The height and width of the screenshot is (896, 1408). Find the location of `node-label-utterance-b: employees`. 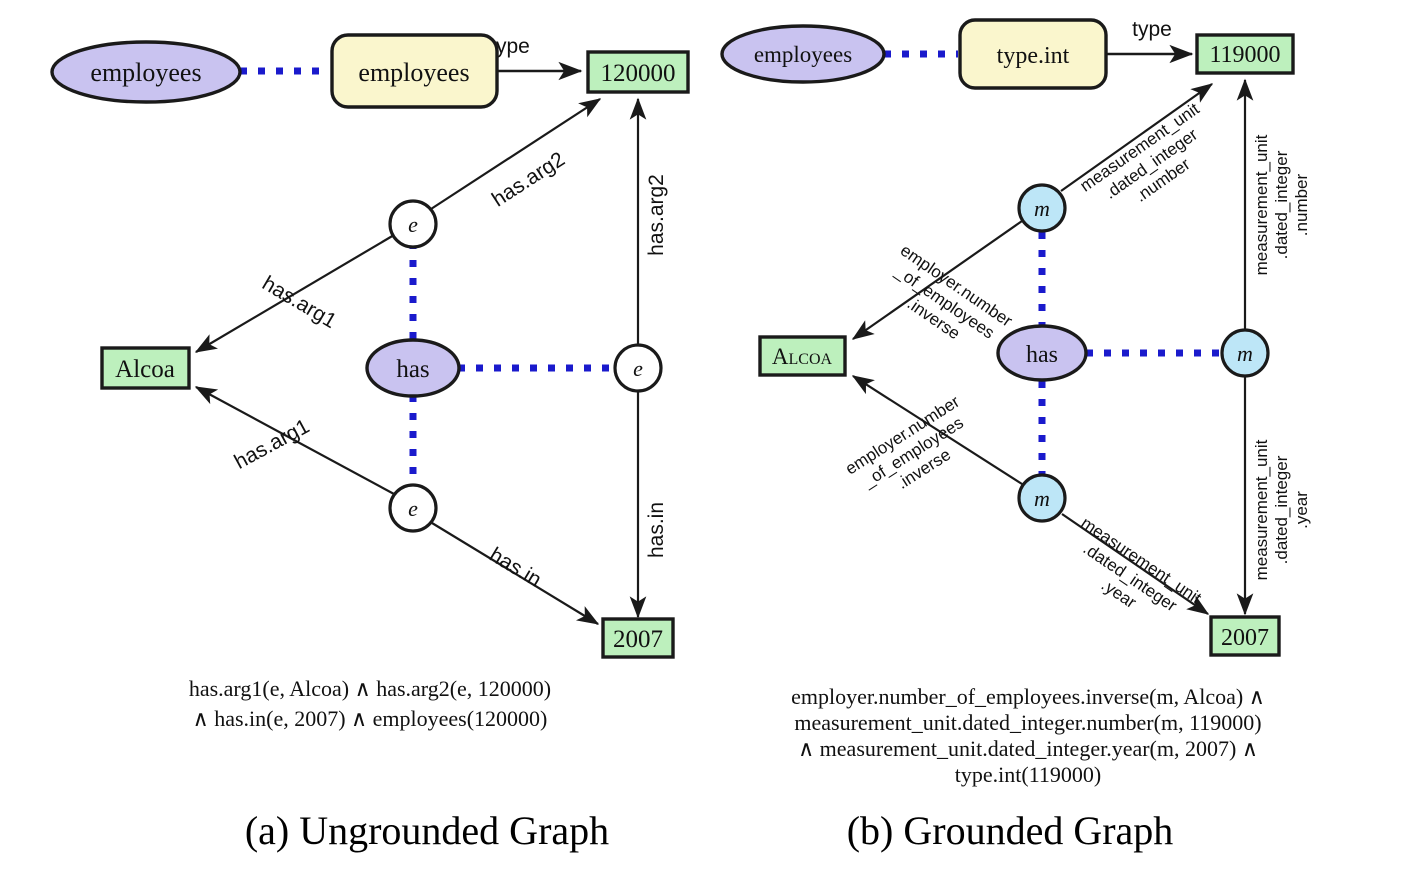

node-label-utterance-b: employees is located at coordinates (803, 54).